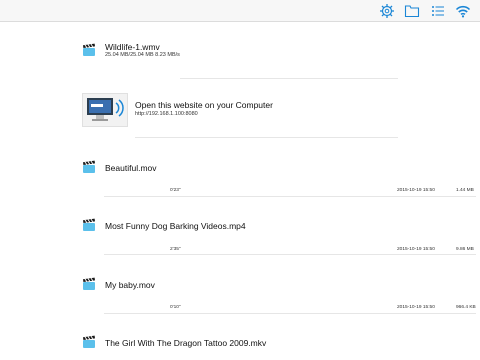  What do you see at coordinates (465, 190) in the screenshot?
I see `file-size: 1.44 MB` at bounding box center [465, 190].